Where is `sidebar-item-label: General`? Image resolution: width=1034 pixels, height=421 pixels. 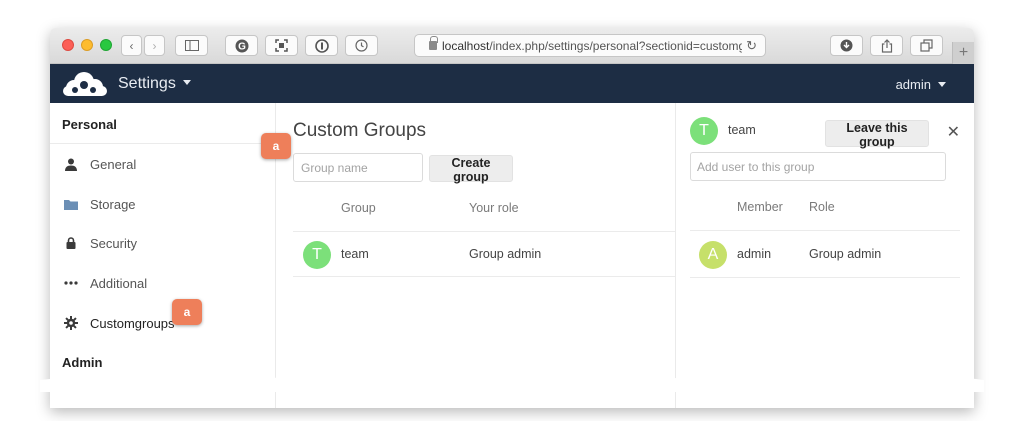 sidebar-item-label: General is located at coordinates (113, 164).